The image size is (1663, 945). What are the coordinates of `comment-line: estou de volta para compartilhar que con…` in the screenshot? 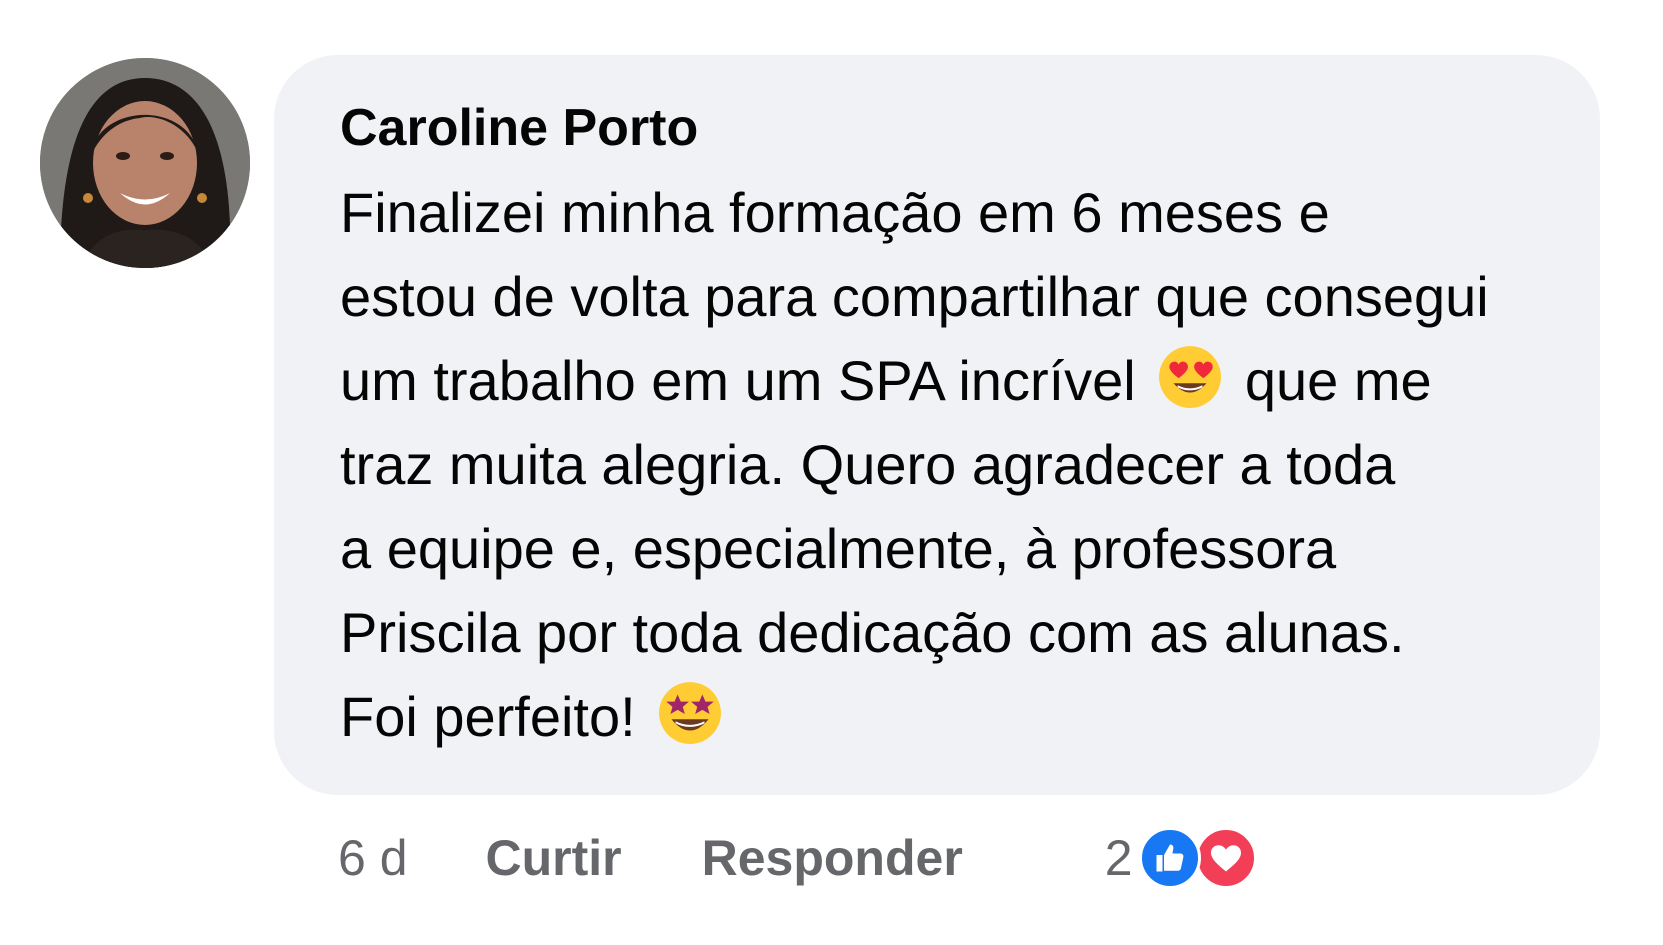 It's located at (914, 297).